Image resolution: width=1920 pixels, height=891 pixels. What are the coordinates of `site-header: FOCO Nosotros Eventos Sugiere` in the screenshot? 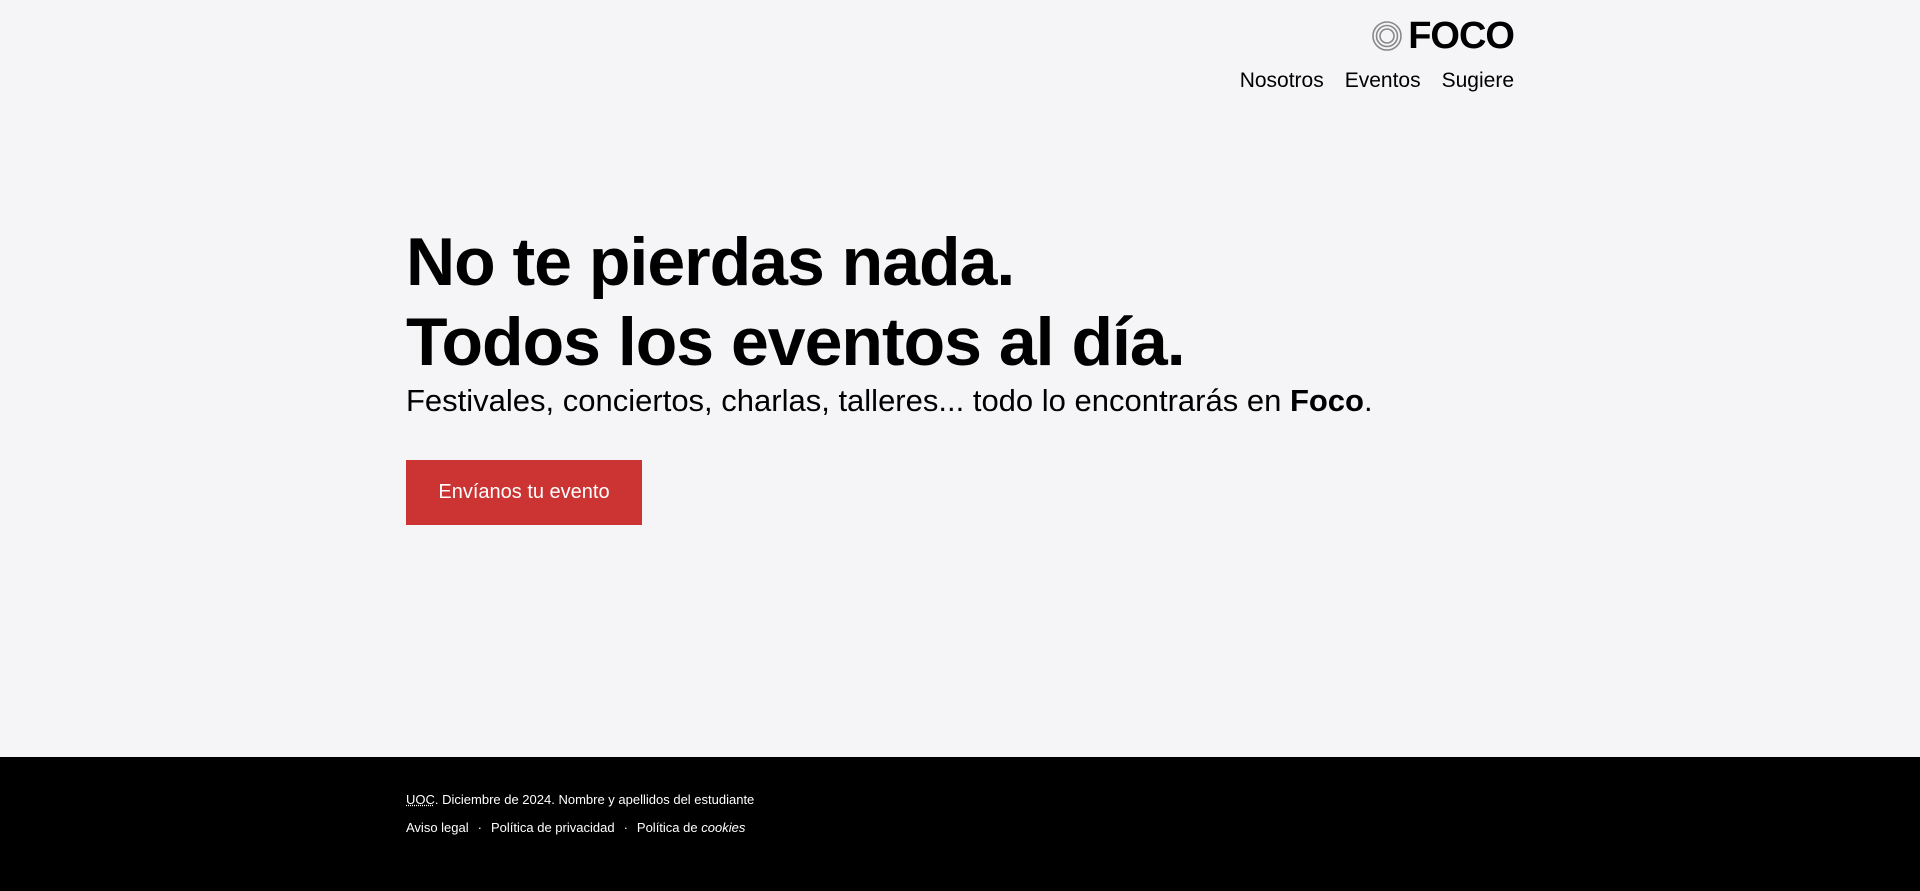 It's located at (960, 56).